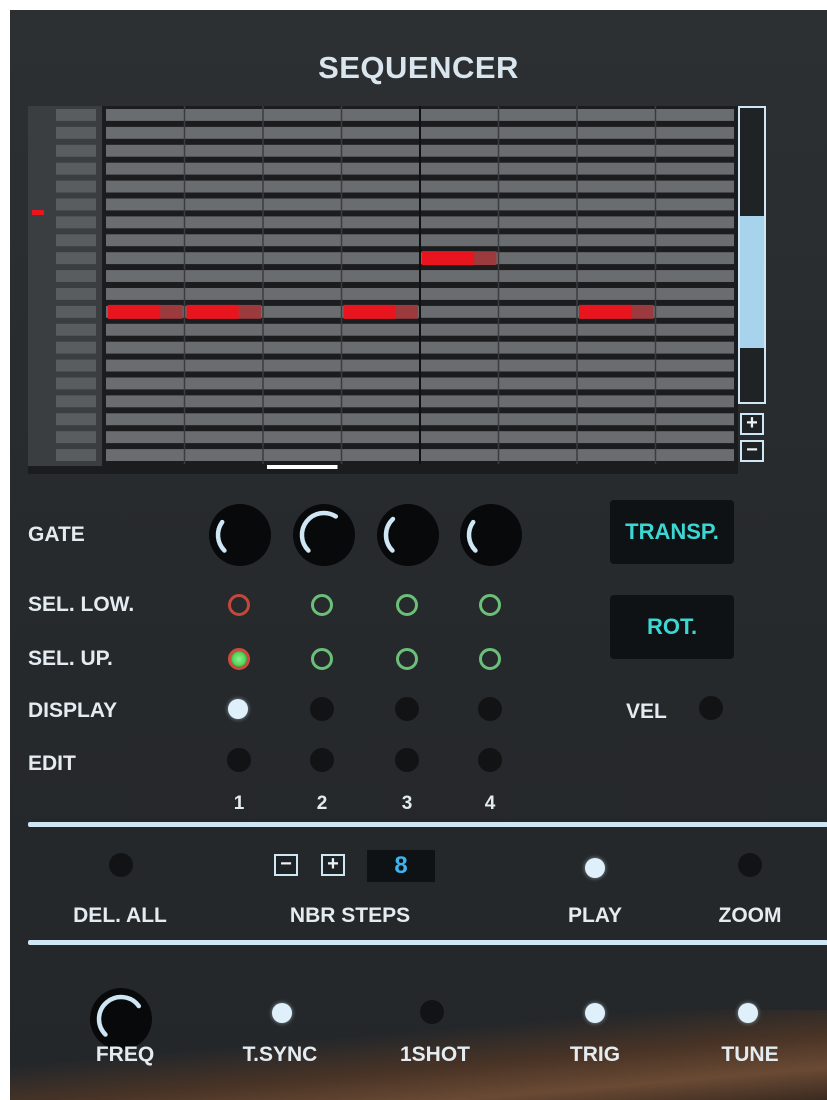  Describe the element at coordinates (750, 915) in the screenshot. I see `zoom-label: ZOOM` at that location.